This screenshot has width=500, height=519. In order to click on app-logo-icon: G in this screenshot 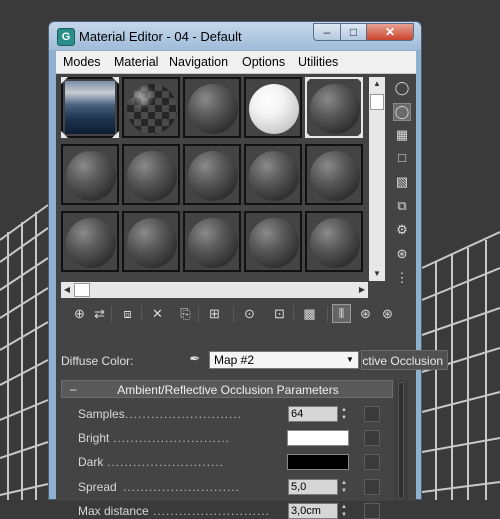, I will do `click(66, 37)`.